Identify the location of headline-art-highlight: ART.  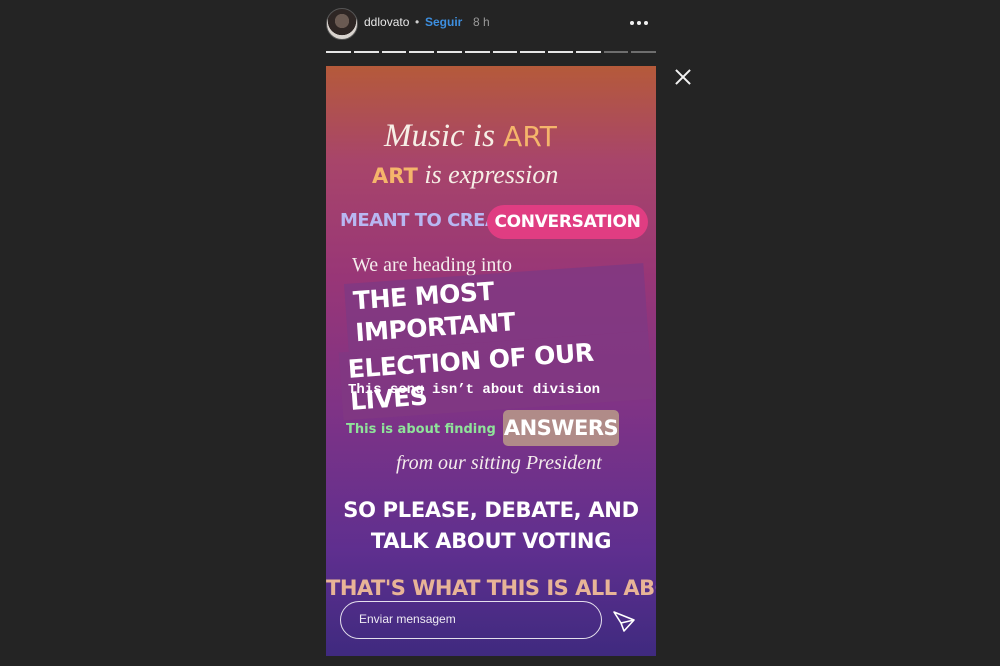
(530, 136).